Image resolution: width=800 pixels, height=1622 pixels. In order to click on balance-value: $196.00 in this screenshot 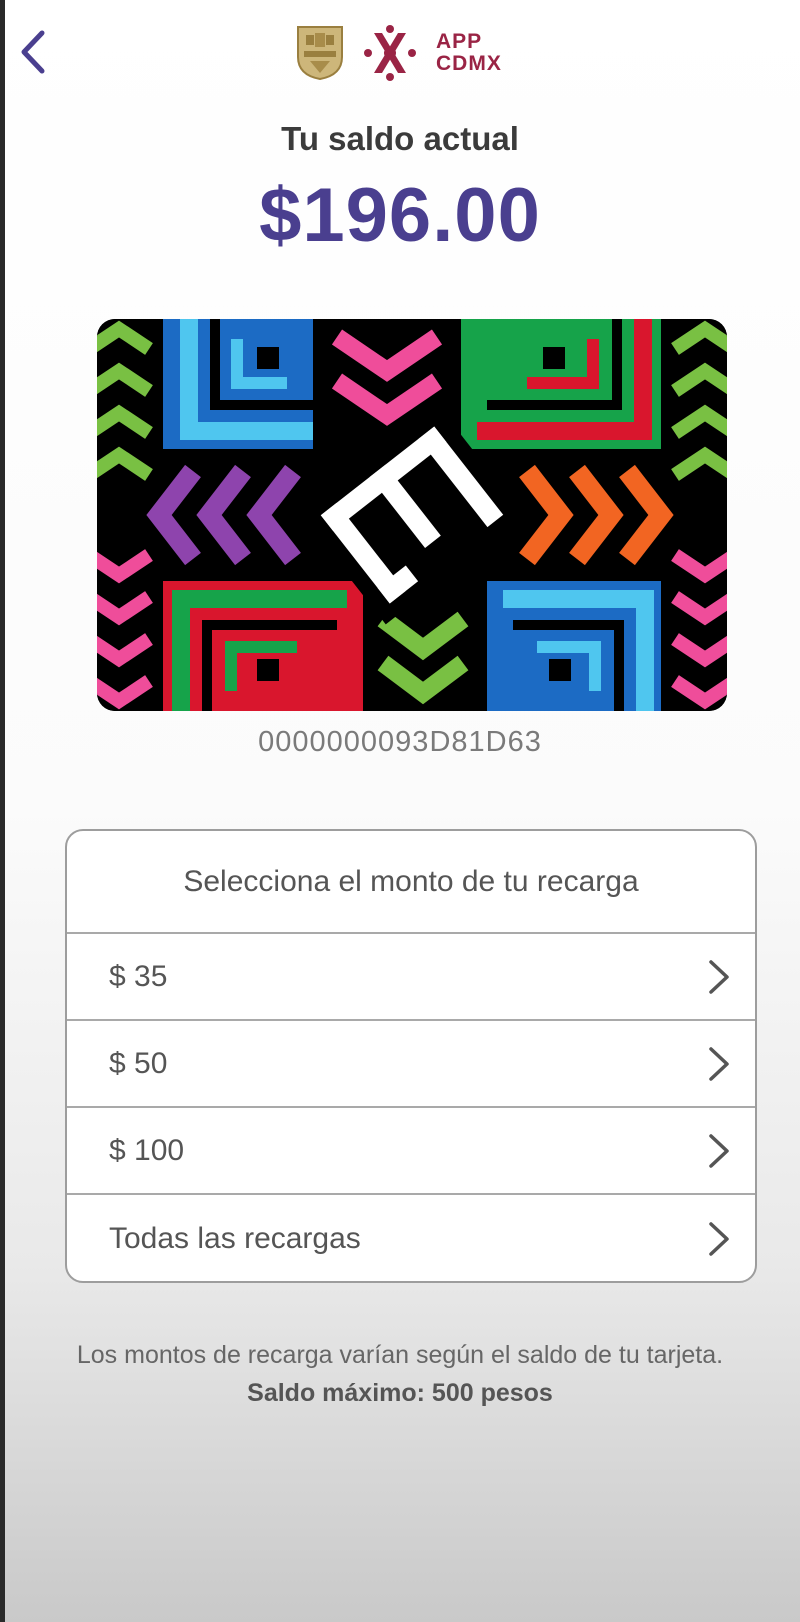, I will do `click(400, 215)`.